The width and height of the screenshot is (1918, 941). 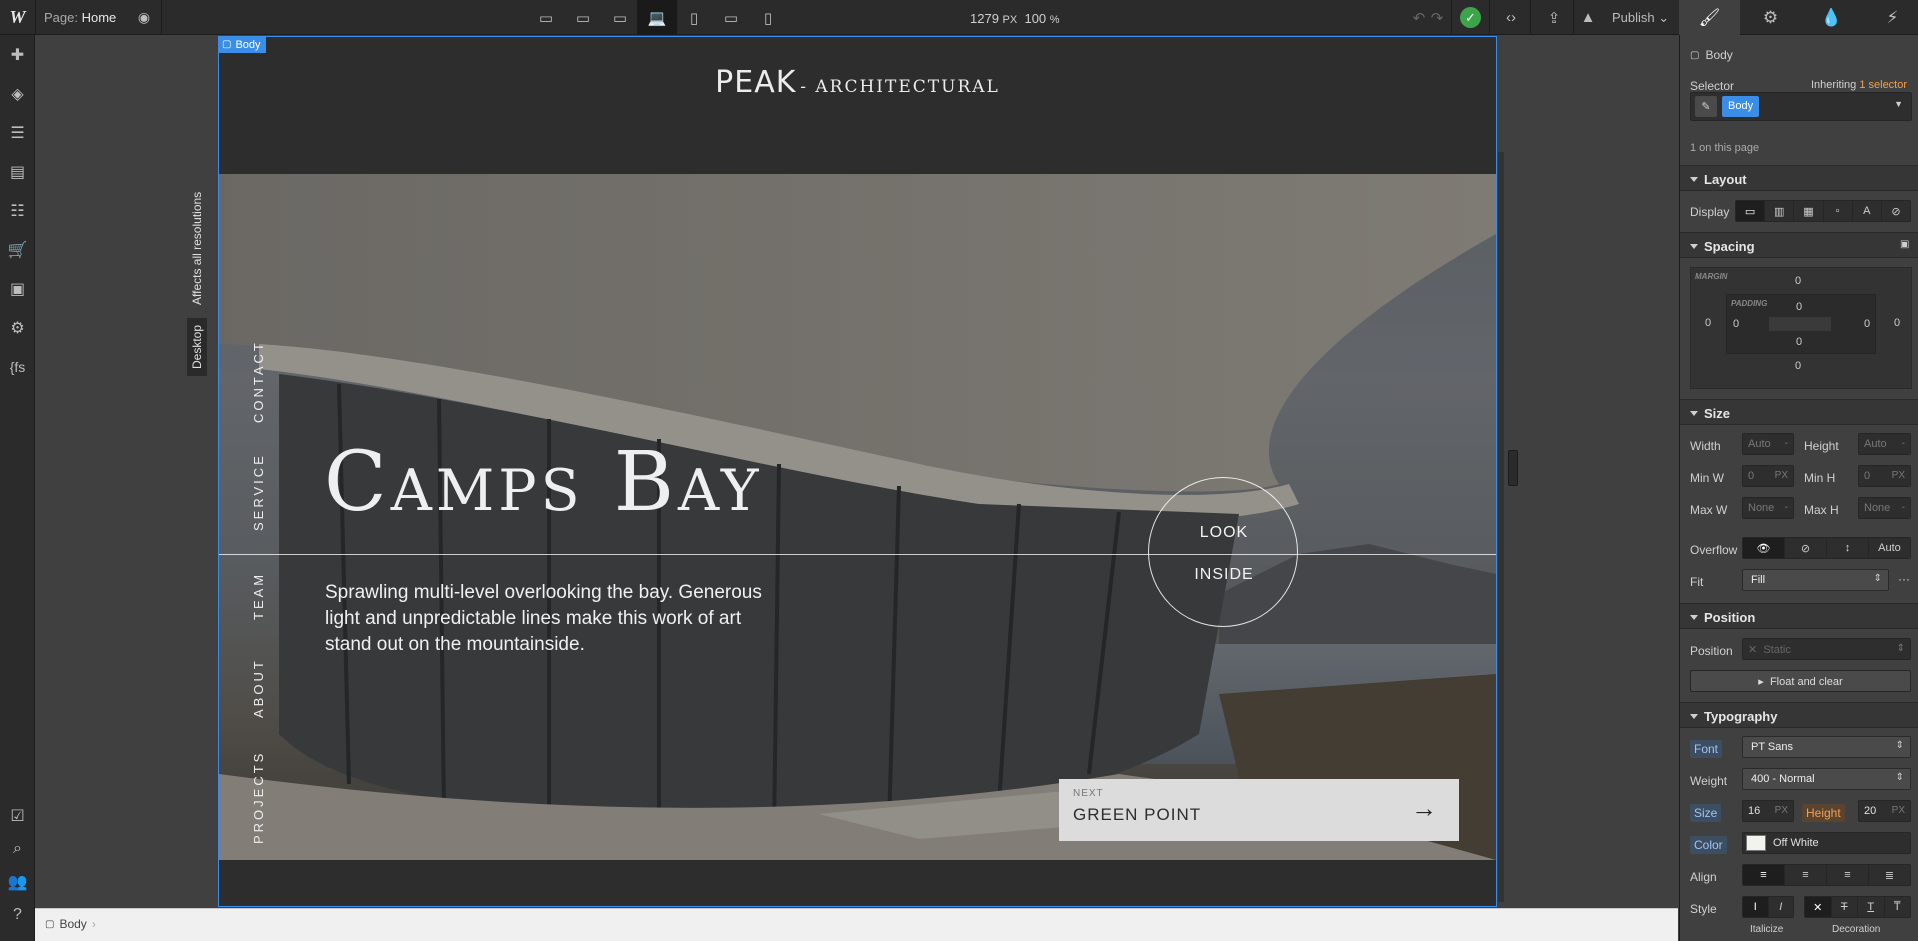 What do you see at coordinates (17, 94) in the screenshot?
I see `symbols-cube-icon: ◈` at bounding box center [17, 94].